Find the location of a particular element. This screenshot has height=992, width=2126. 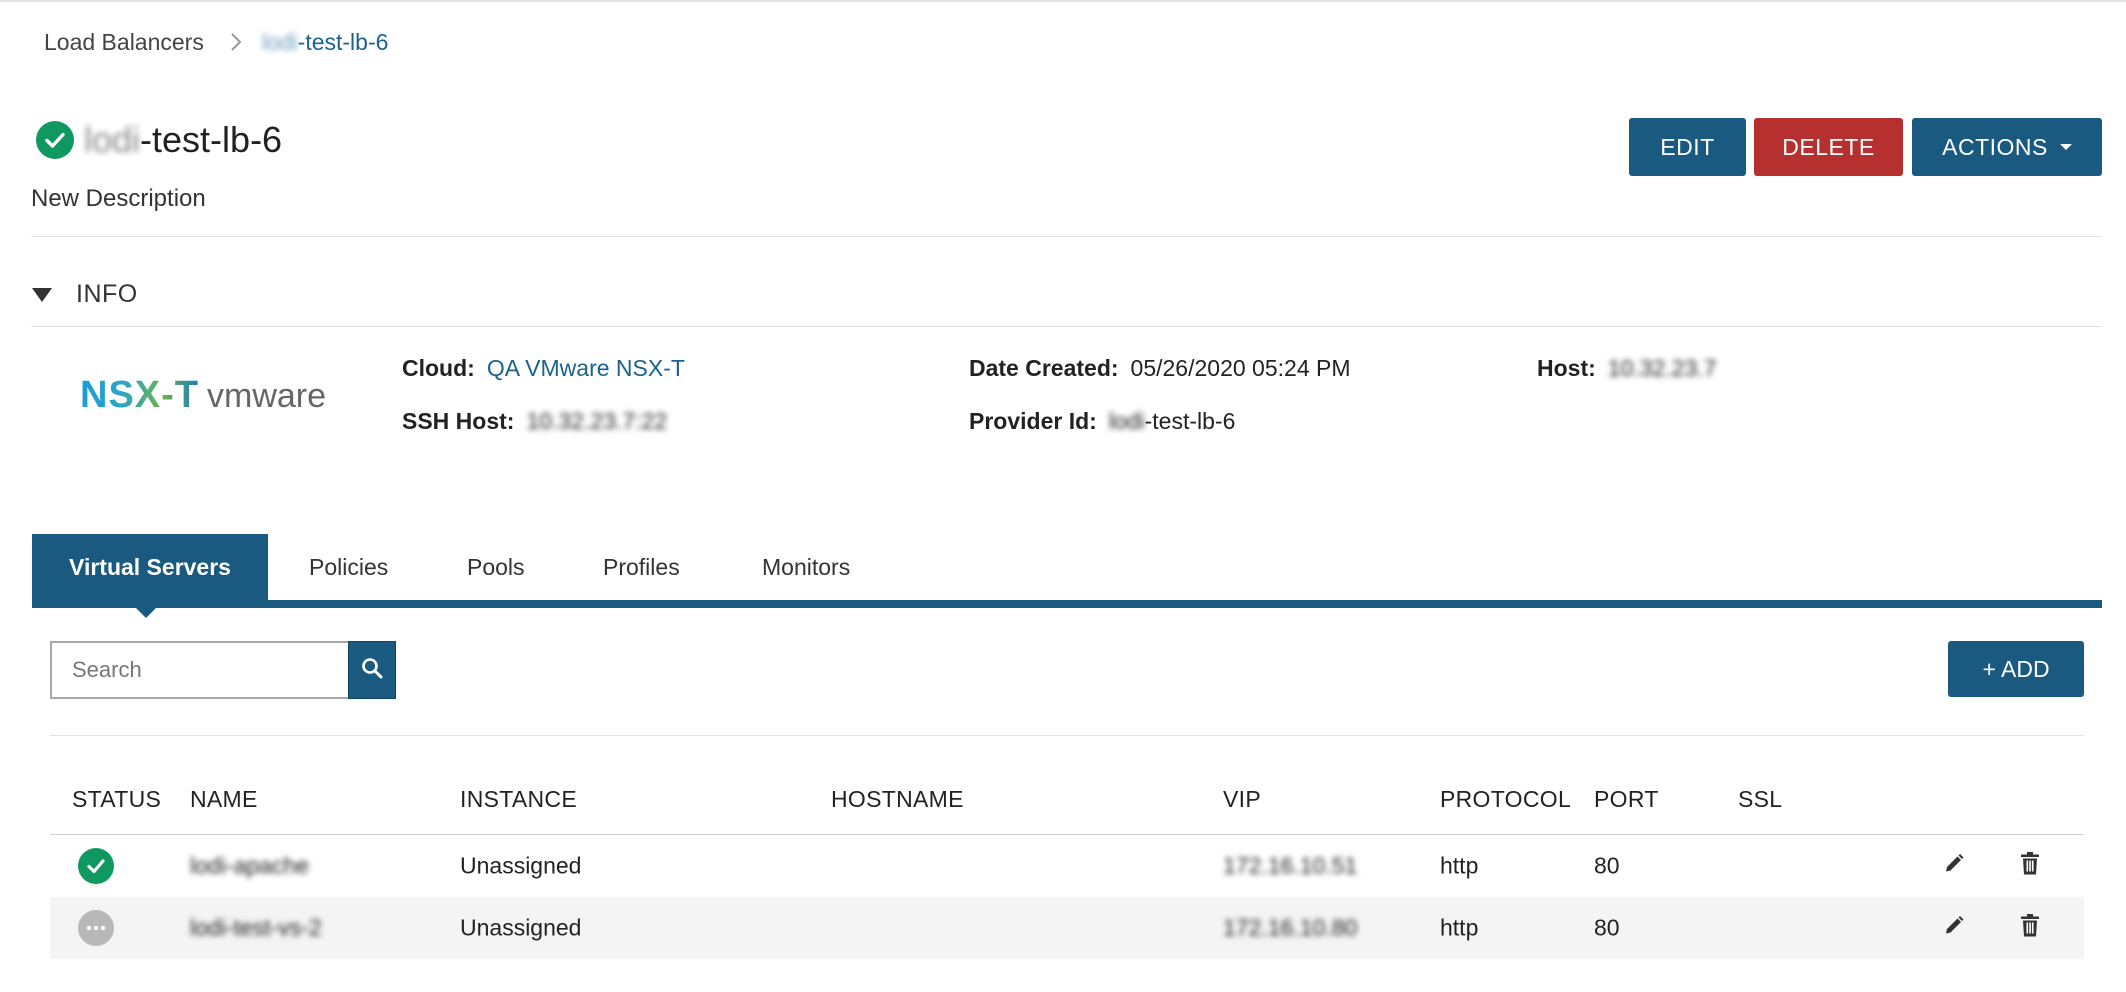

tab-monitors-label: Monitors is located at coordinates (806, 566).